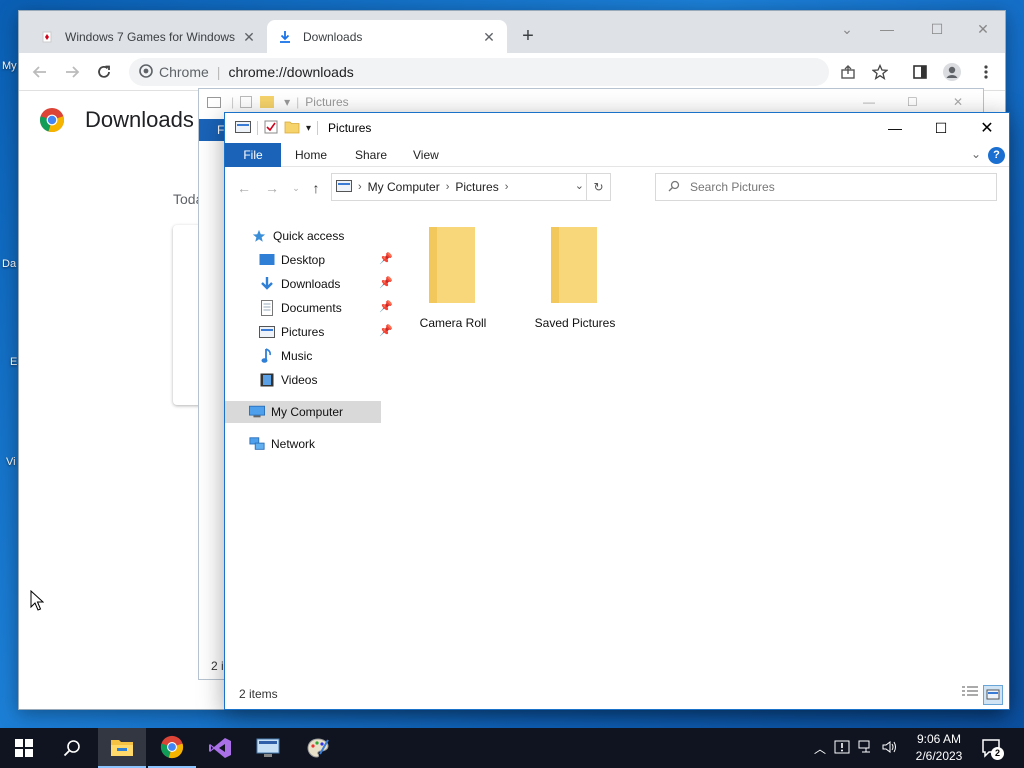 The height and width of the screenshot is (768, 1024). Describe the element at coordinates (387, 36) in the screenshot. I see `chrome-tab-downloads: Downloads ✕` at that location.